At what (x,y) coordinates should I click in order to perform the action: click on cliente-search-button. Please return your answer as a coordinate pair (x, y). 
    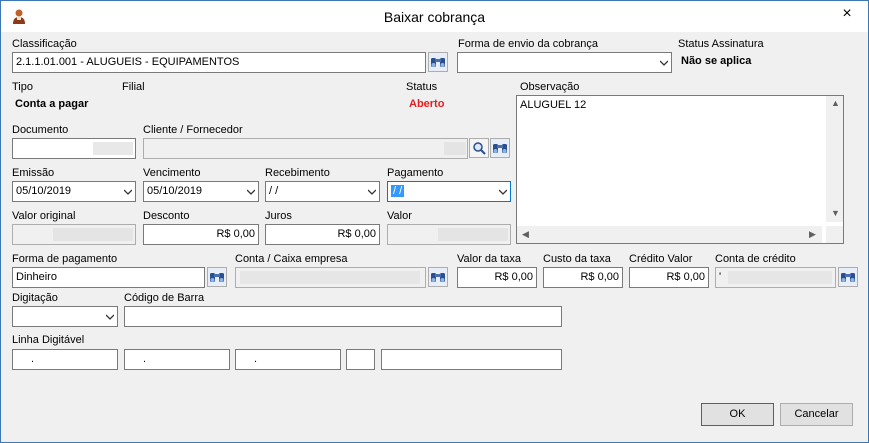
    Looking at the image, I should click on (500, 148).